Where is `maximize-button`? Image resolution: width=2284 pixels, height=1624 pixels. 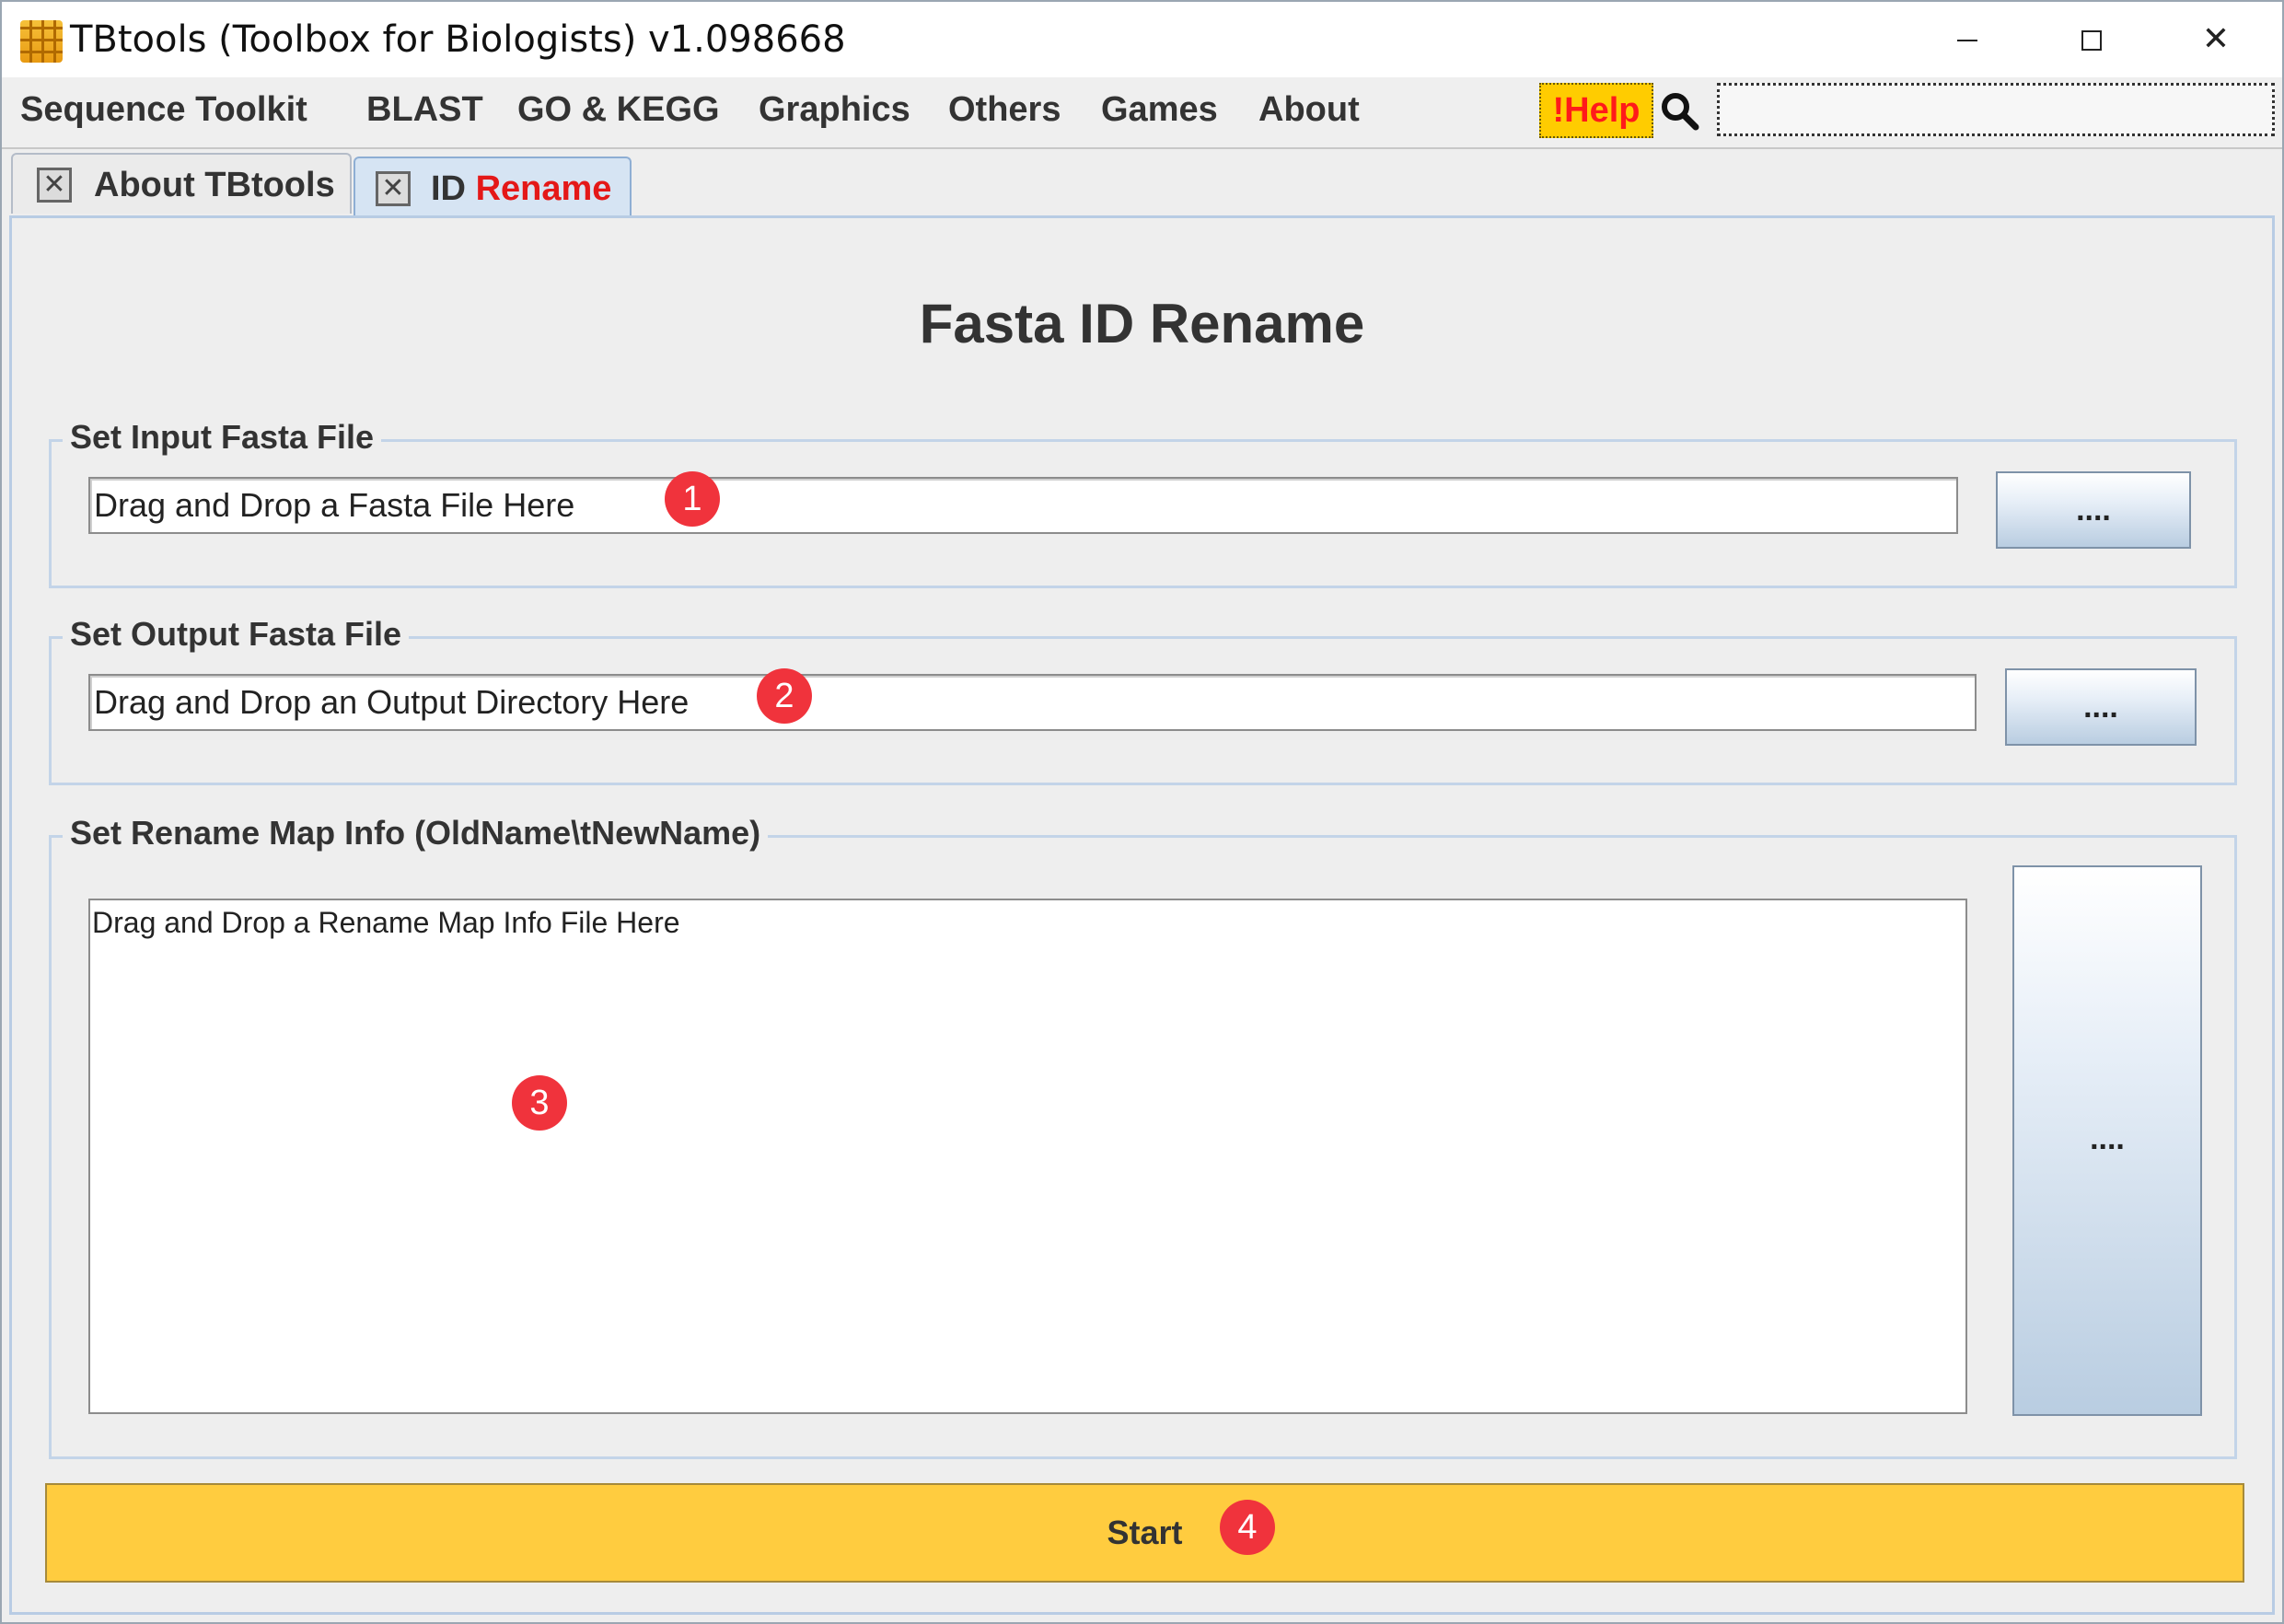 maximize-button is located at coordinates (2091, 39).